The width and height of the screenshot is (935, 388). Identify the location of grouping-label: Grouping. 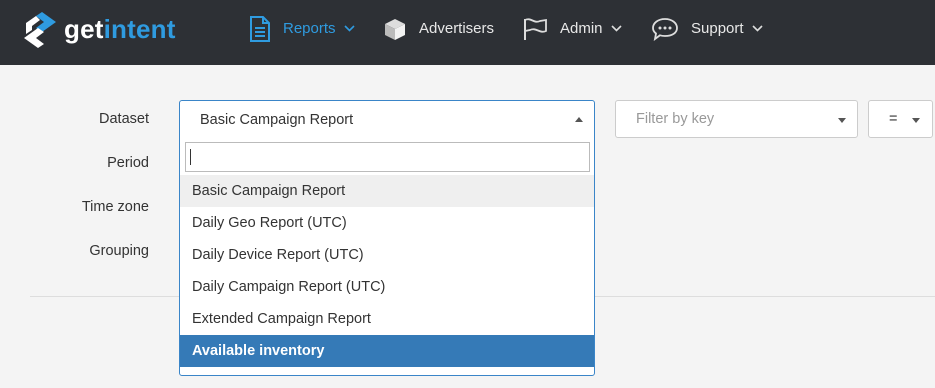
(119, 251).